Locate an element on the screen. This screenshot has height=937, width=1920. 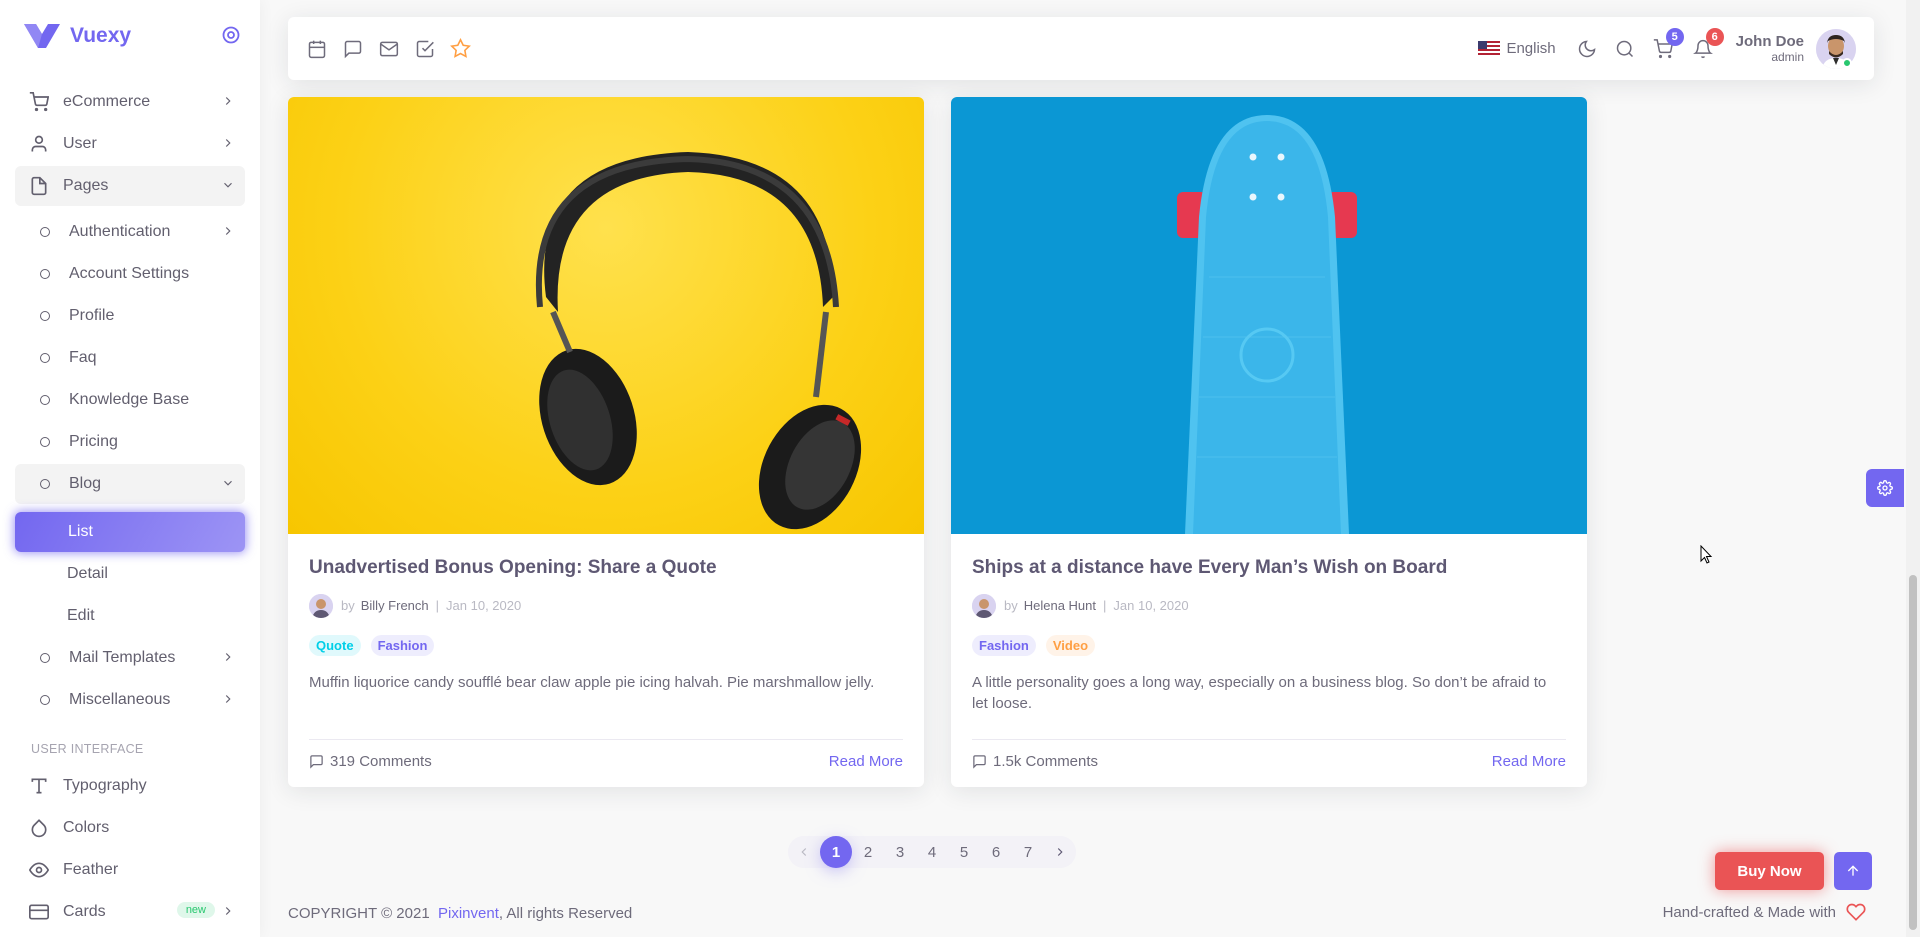
sidebar-item-cards: Cards new is located at coordinates (130, 912).